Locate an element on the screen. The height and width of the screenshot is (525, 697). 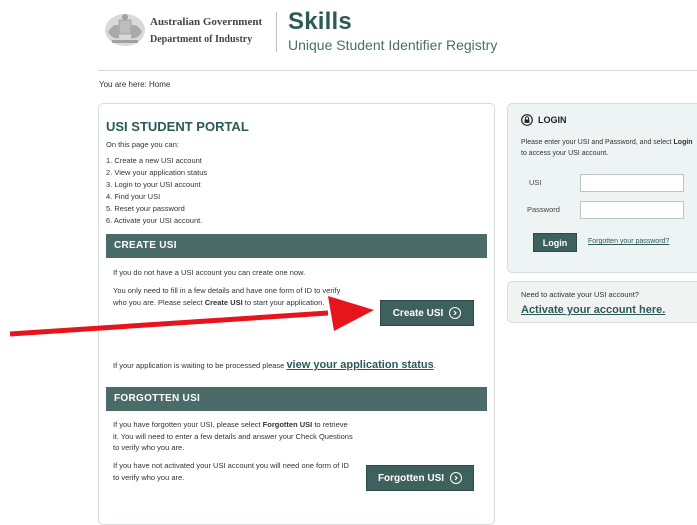
government-name: Australian Government is located at coordinates (206, 22).